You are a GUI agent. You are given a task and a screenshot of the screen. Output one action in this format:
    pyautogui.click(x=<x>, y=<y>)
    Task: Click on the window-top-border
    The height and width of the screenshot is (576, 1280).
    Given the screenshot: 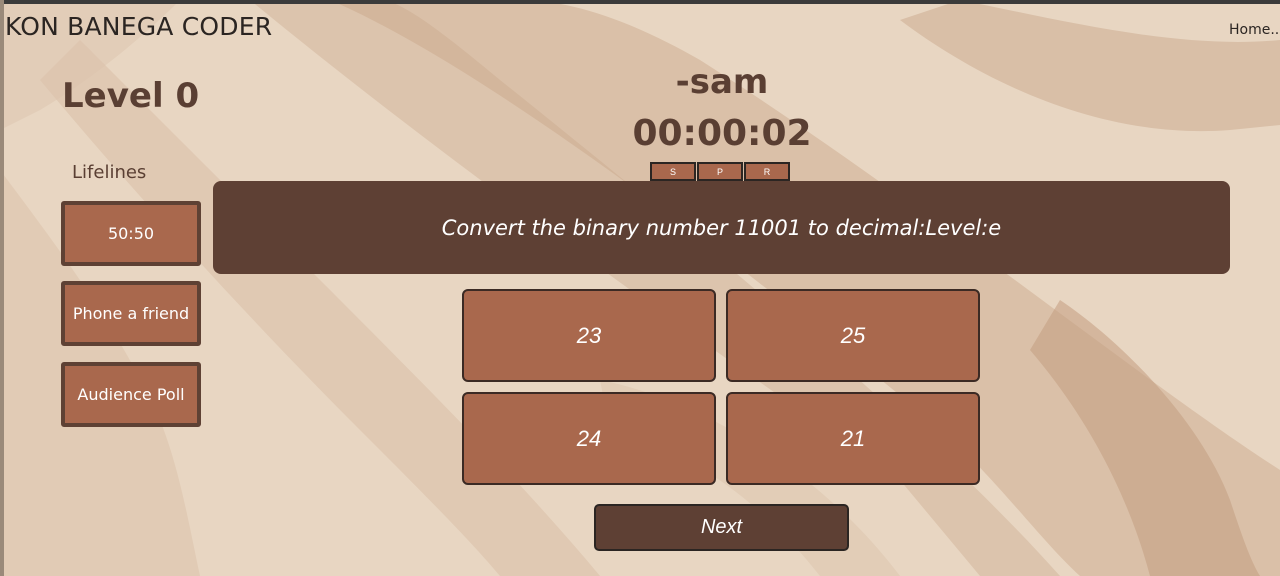 What is the action you would take?
    pyautogui.click(x=640, y=2)
    